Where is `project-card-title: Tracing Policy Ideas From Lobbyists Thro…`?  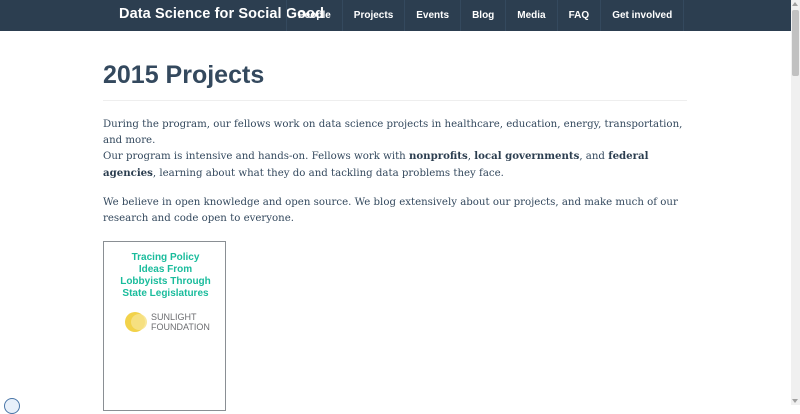 project-card-title: Tracing Policy Ideas From Lobbyists Thro… is located at coordinates (165, 276).